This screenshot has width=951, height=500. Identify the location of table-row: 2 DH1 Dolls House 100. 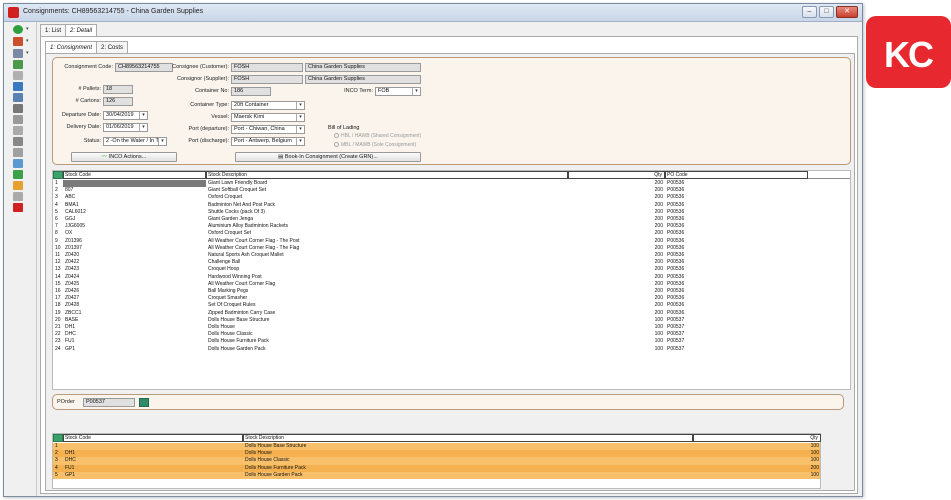
(436, 454).